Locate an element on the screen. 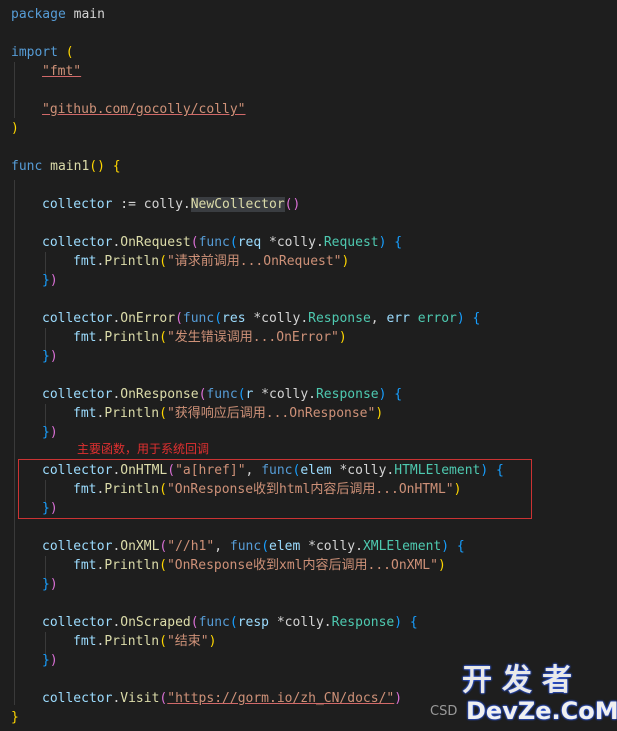  url-string-literal: "https://gorm.io/zh_CN/docs/" is located at coordinates (281, 698).